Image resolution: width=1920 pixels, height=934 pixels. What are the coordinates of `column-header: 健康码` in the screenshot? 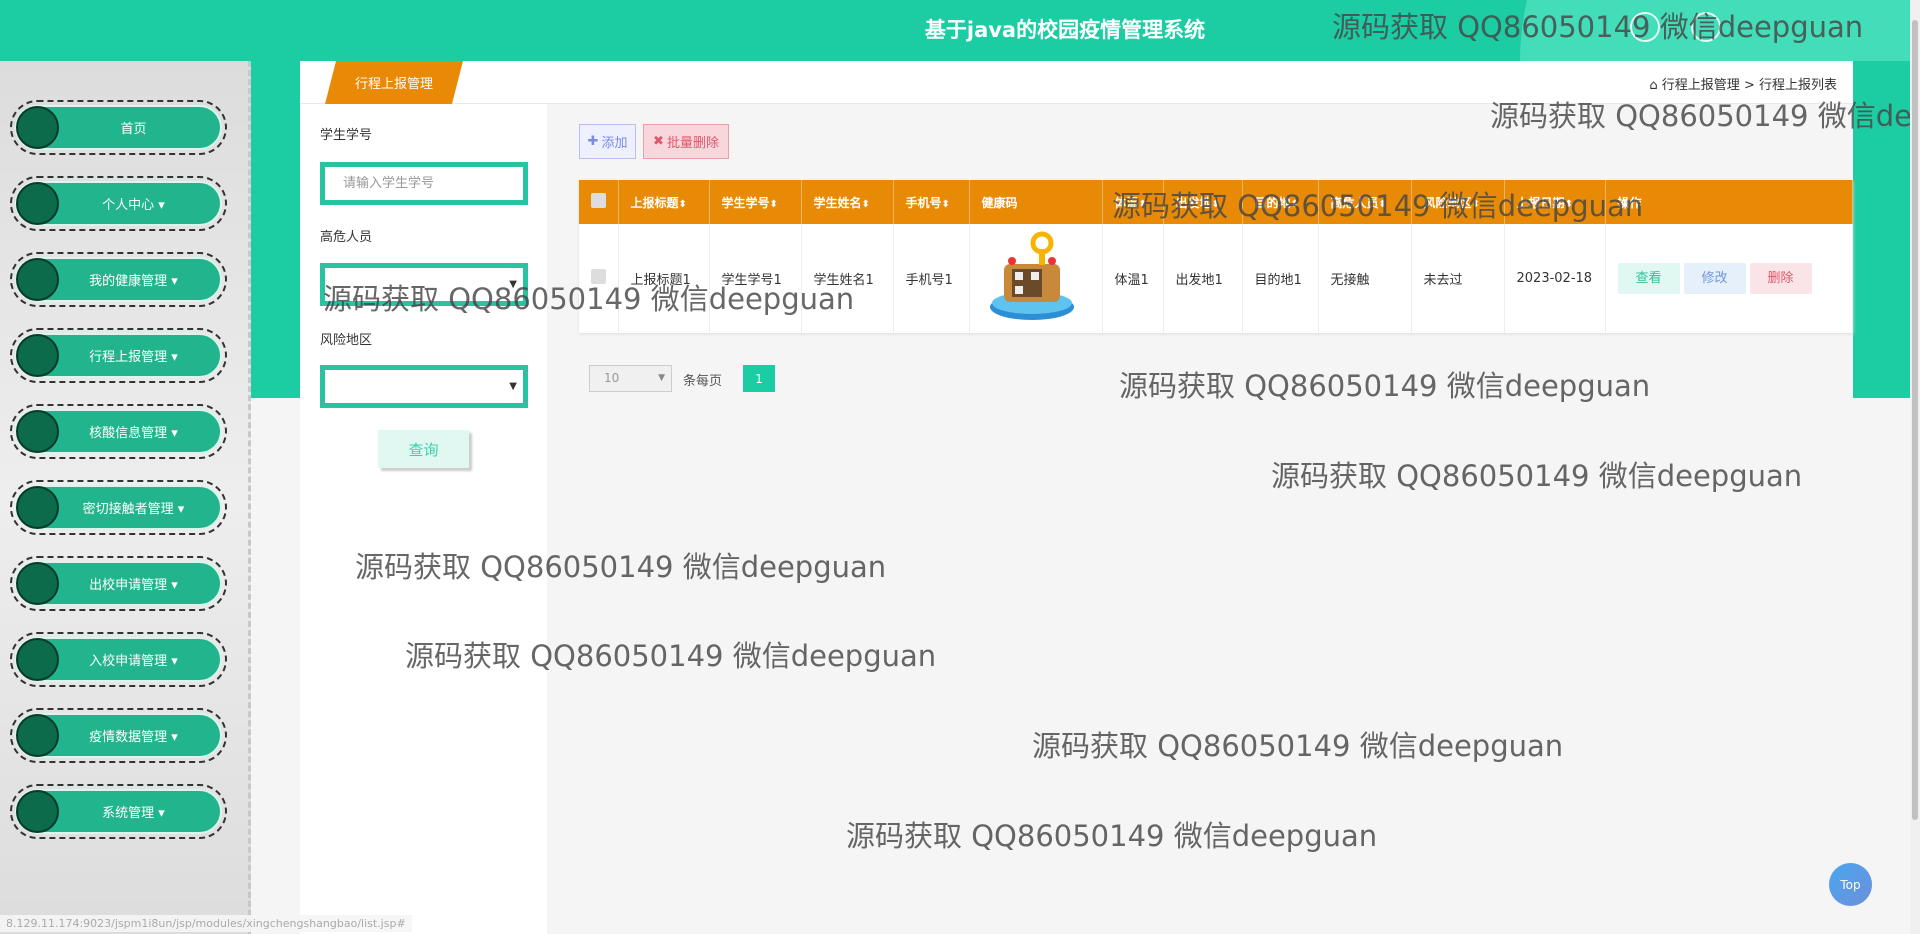 It's located at (1036, 202).